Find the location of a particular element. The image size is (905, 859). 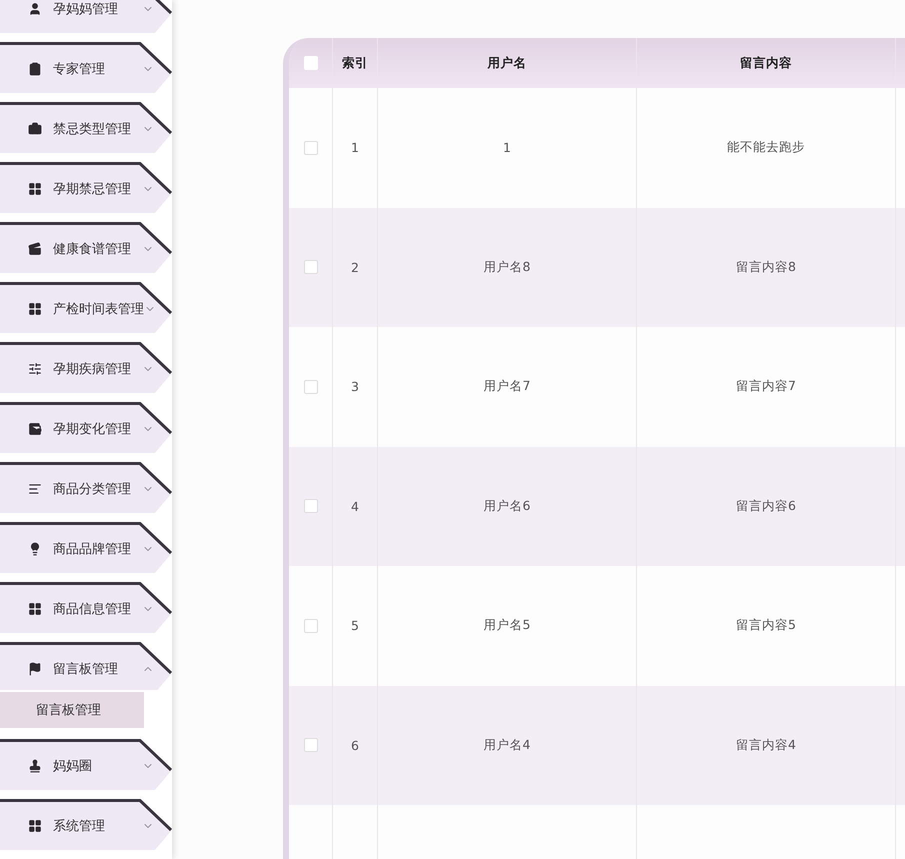

sliders-icon is located at coordinates (35, 369).